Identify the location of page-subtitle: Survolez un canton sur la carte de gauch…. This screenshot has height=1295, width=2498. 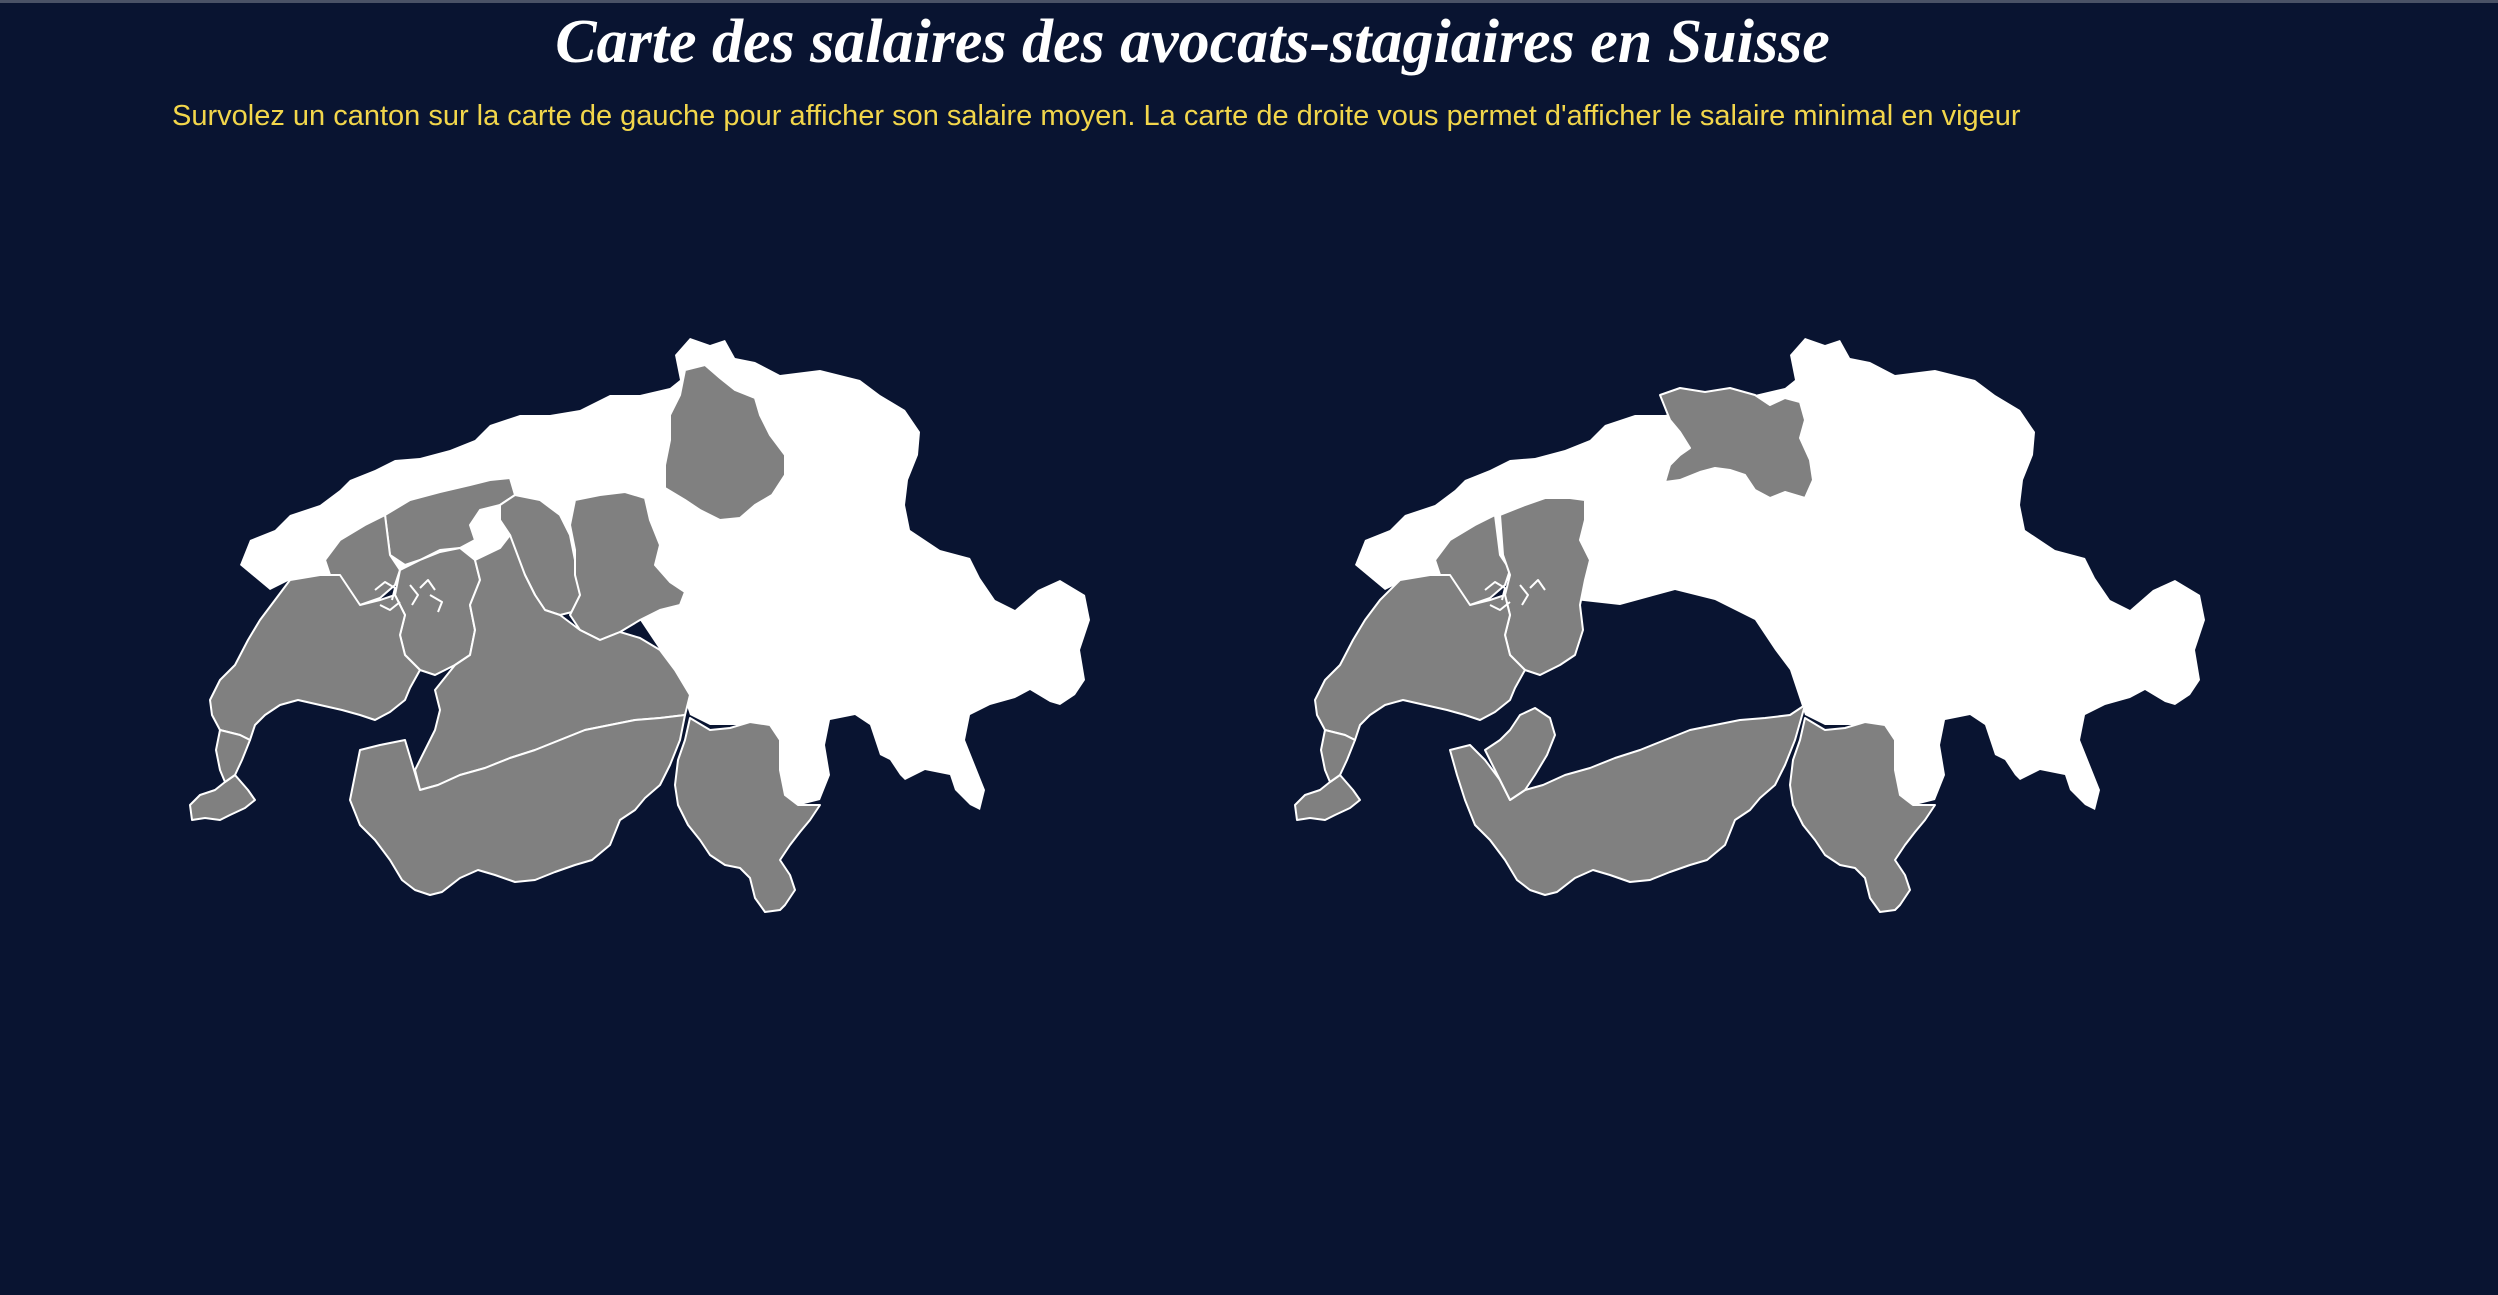
(1096, 116).